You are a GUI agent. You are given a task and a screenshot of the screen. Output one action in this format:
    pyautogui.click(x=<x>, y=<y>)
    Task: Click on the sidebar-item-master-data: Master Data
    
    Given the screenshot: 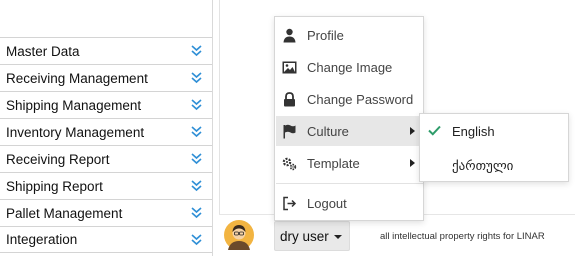 What is the action you would take?
    pyautogui.click(x=106, y=50)
    